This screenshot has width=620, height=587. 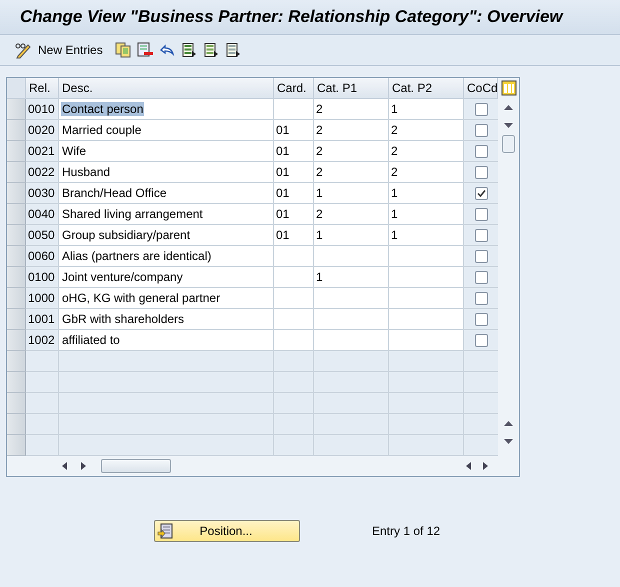 I want to click on table-cell: 0010, so click(x=42, y=109).